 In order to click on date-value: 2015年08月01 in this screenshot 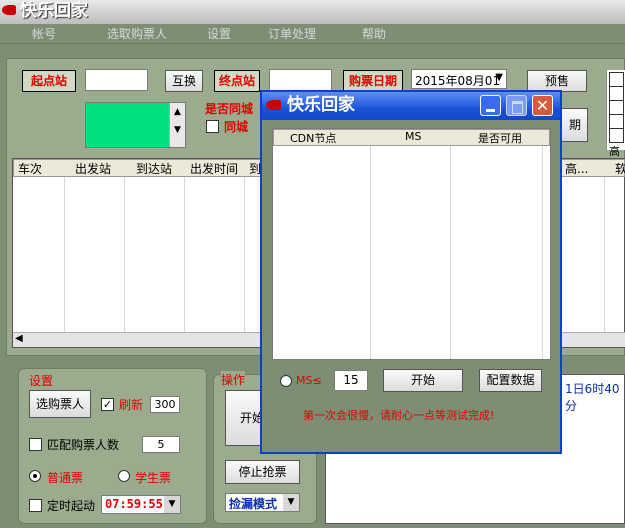, I will do `click(458, 81)`.